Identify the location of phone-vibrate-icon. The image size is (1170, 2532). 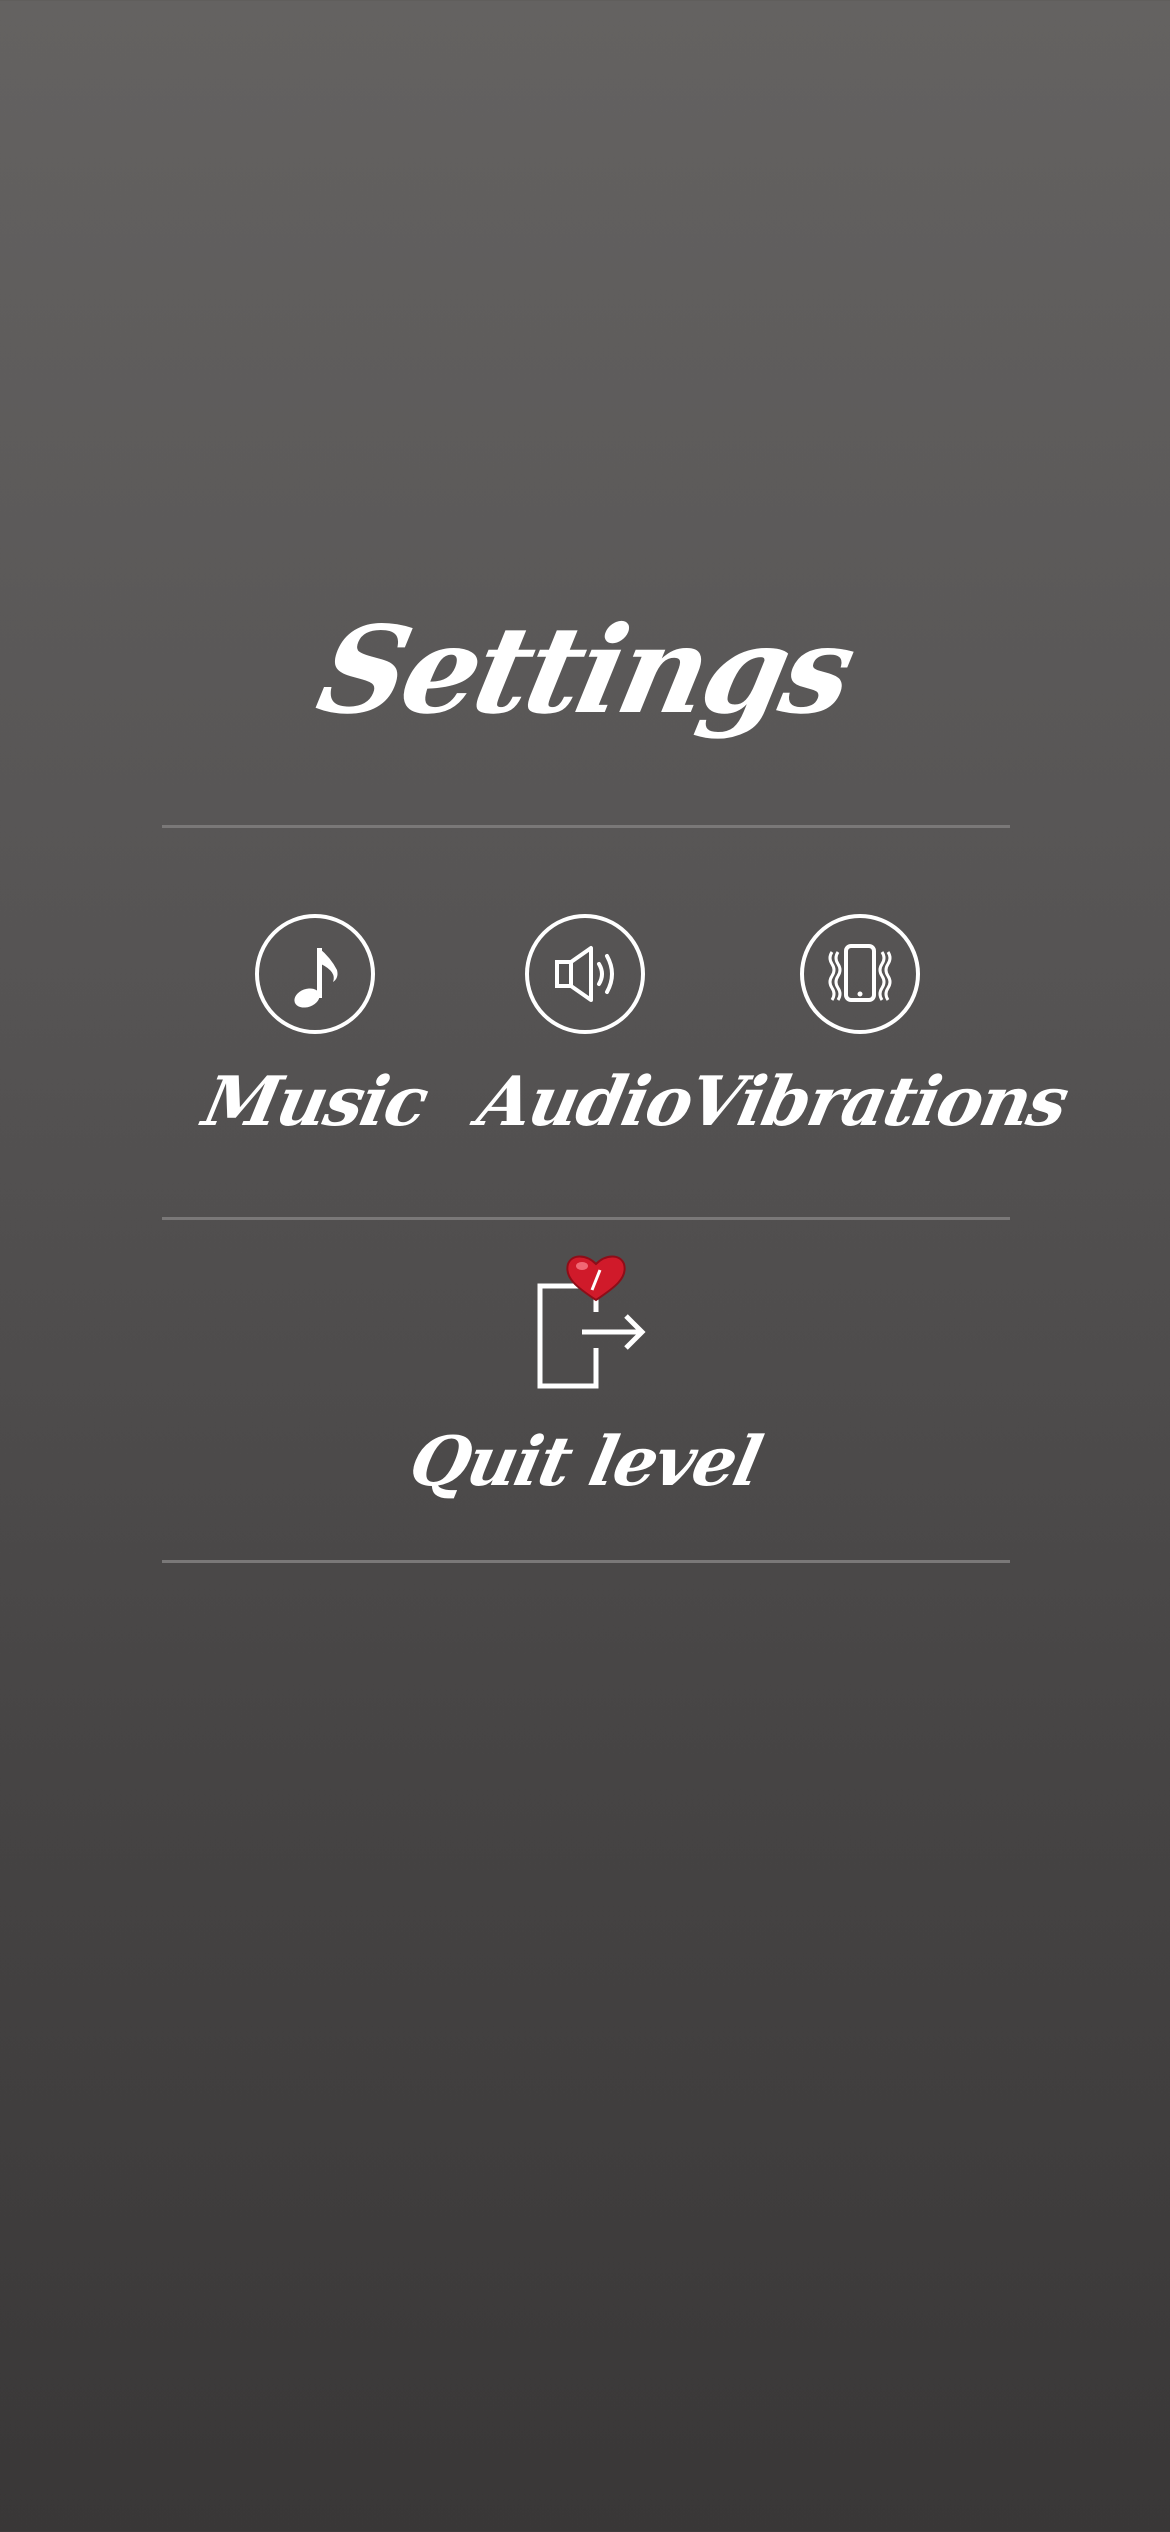
(860, 973).